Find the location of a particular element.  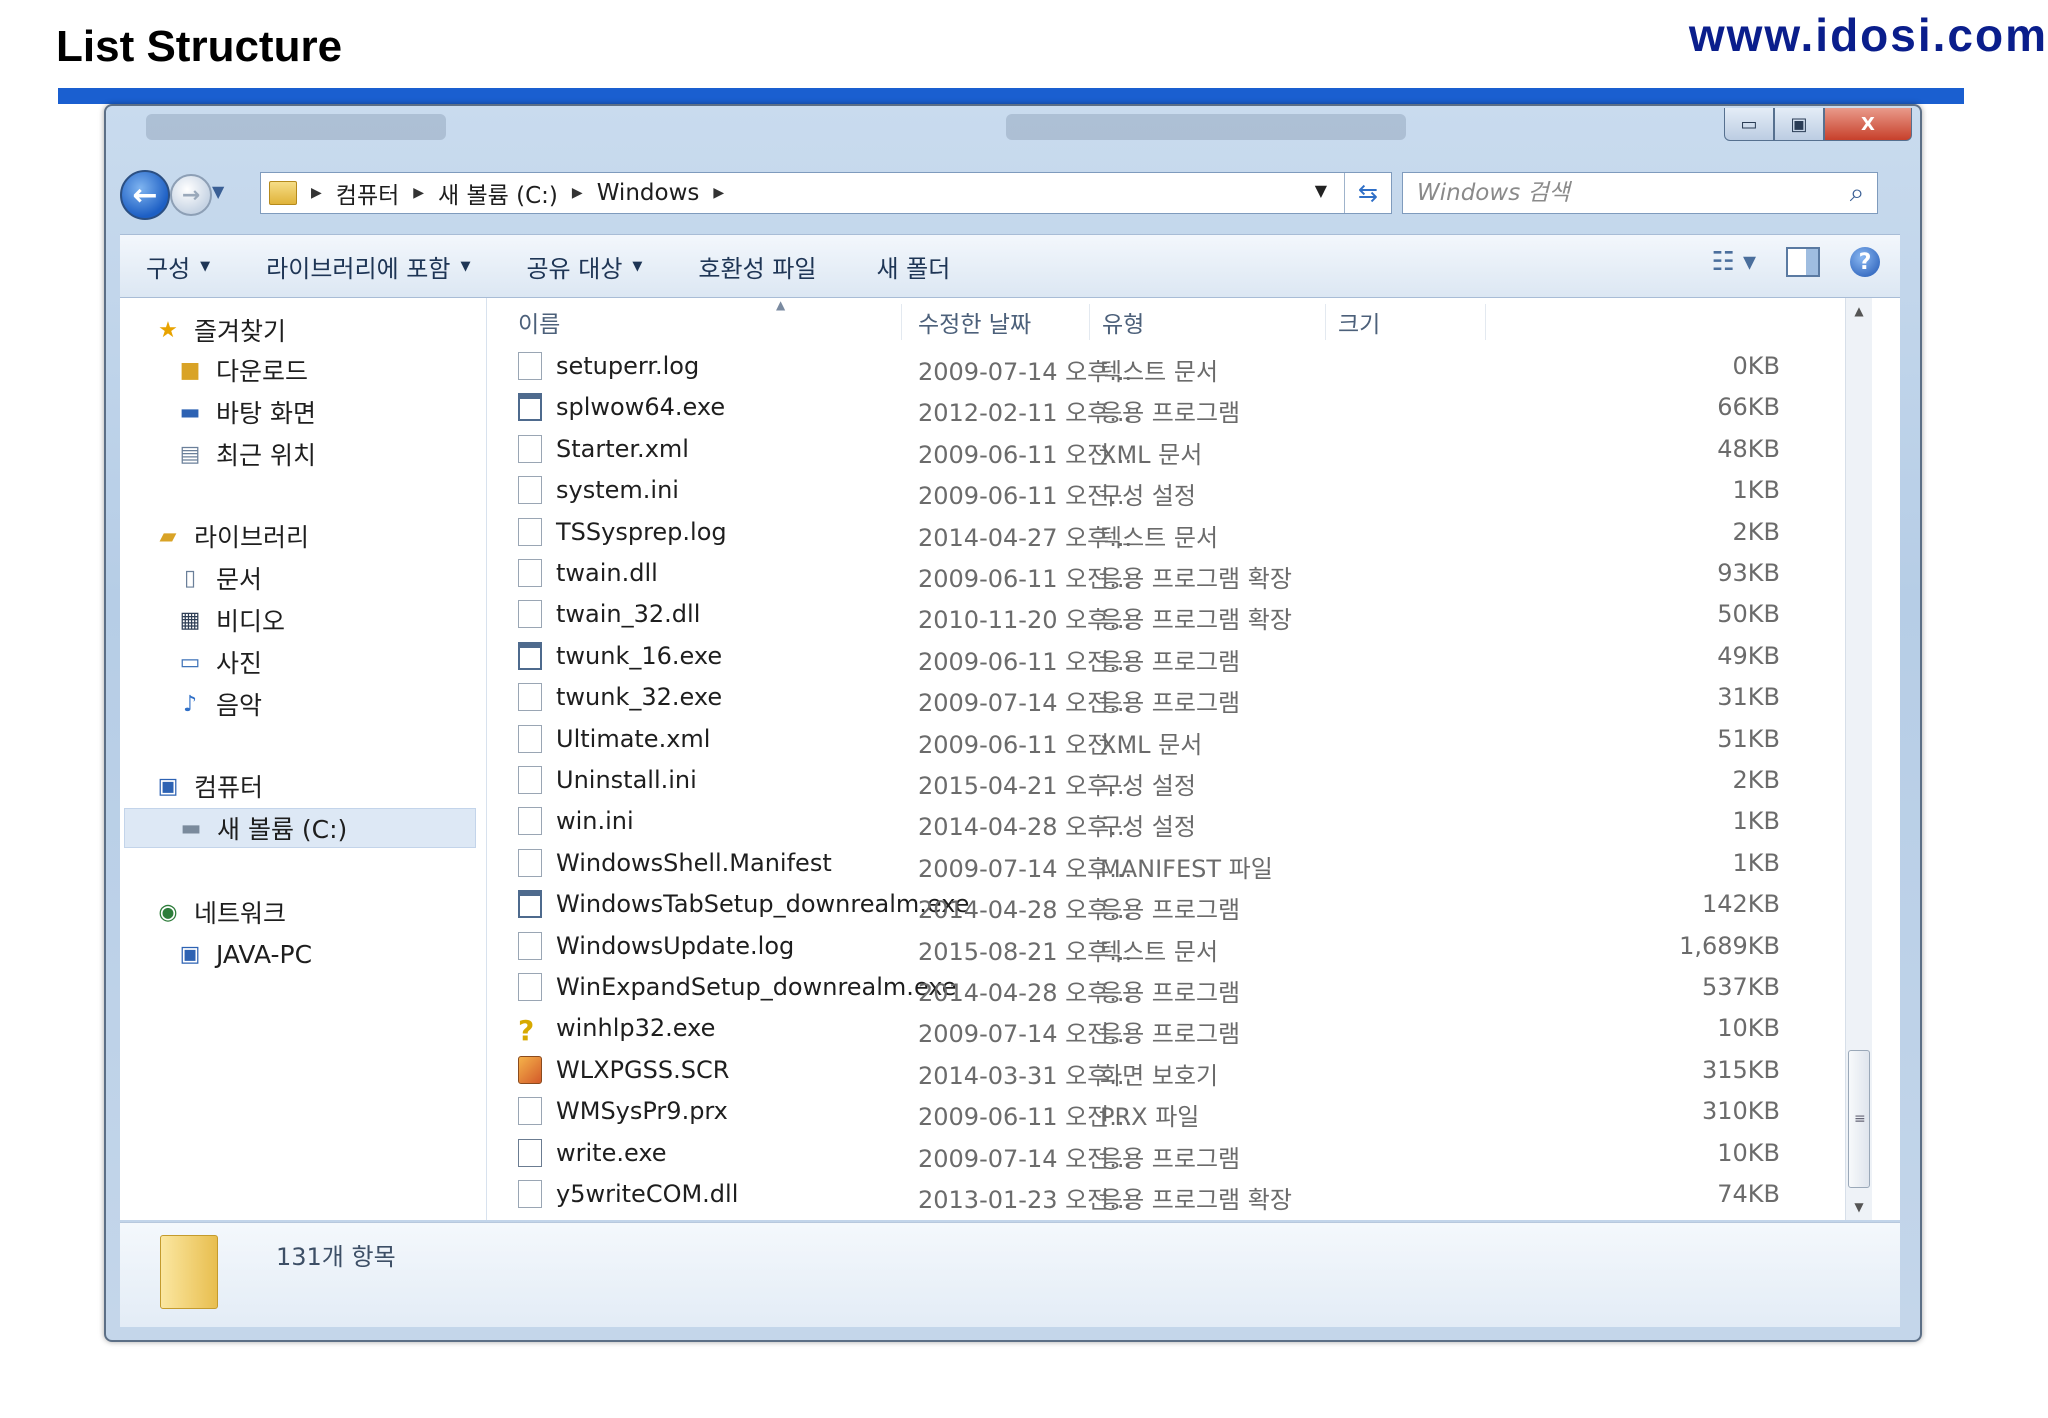

nav-item-label: 최근 위치 is located at coordinates (266, 455).